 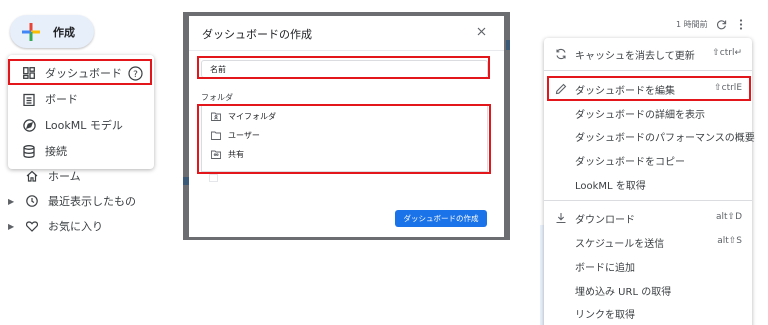 I want to click on sidebar-item-favorites: ▶ お気に入り, so click(x=51, y=226).